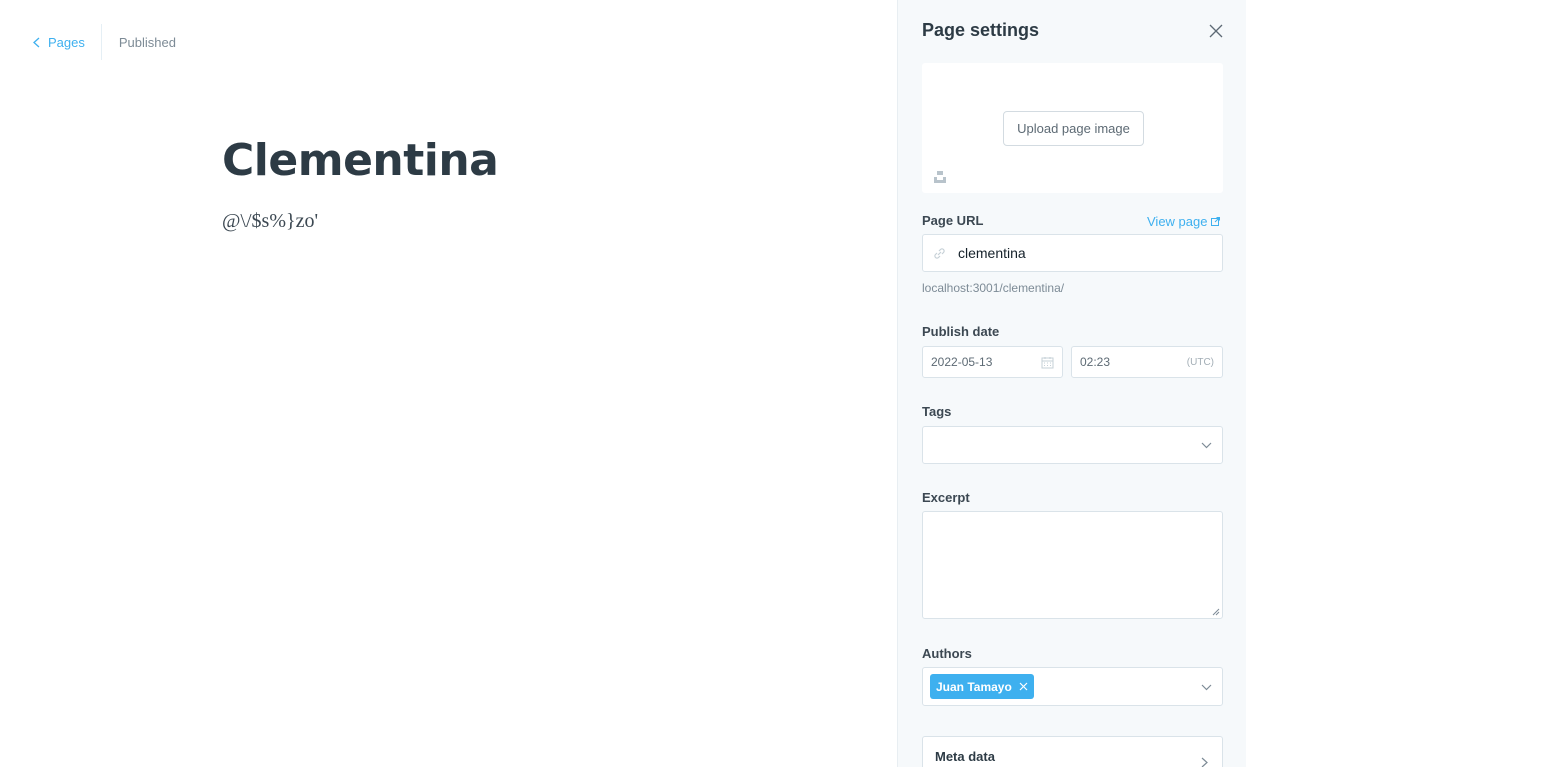 The image size is (1544, 767). I want to click on page-url-hint: localhost:3001/clementina/, so click(993, 288).